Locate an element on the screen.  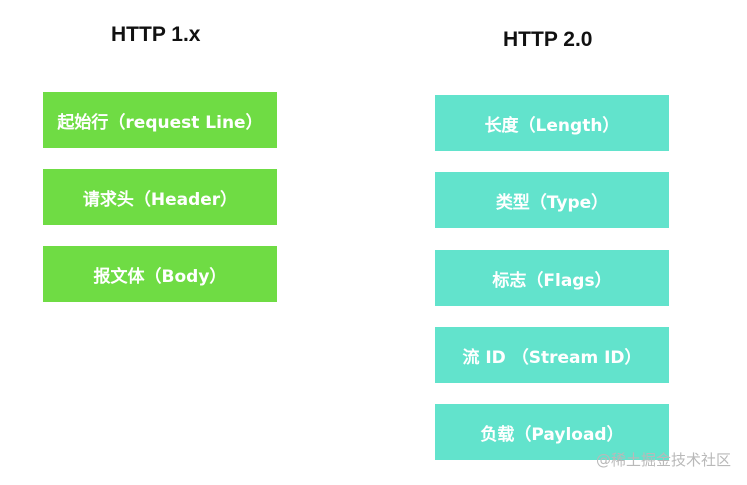
watermark: @稀土掘金技术社区 is located at coordinates (663, 460).